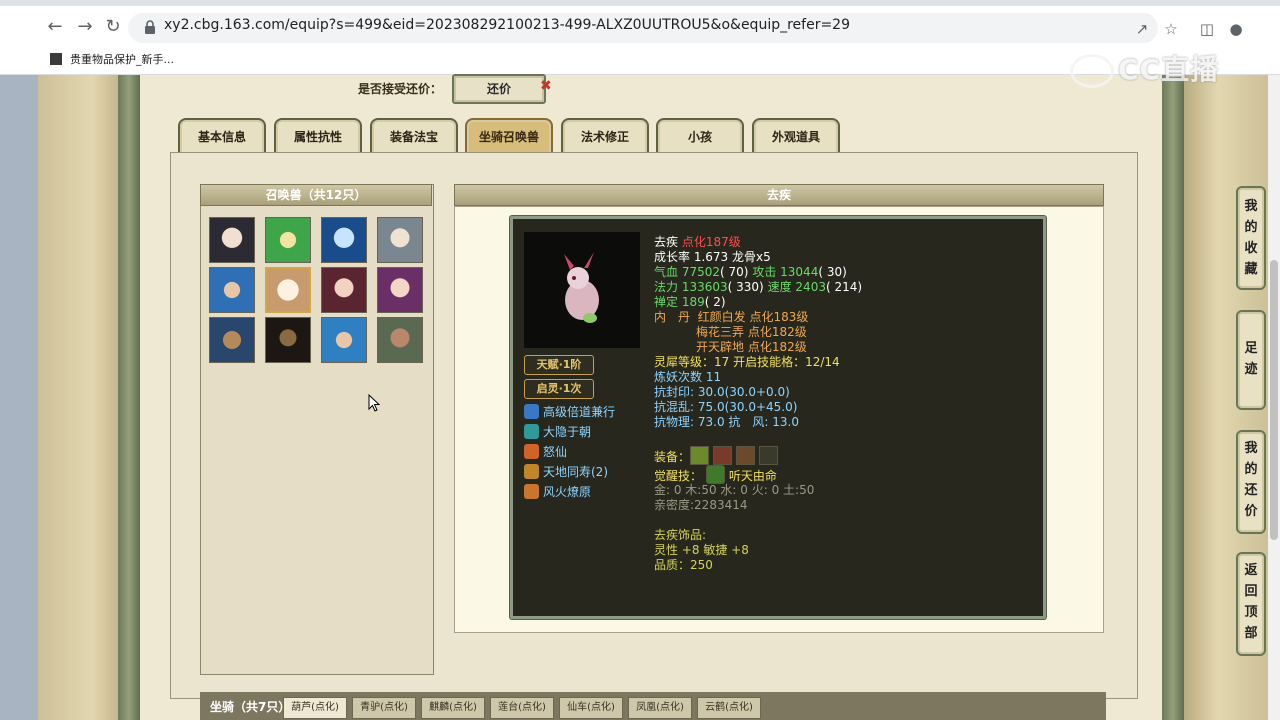  I want to click on stat-hp-atk: 气血 77502( 70) 攻击 13044( 30), so click(750, 272).